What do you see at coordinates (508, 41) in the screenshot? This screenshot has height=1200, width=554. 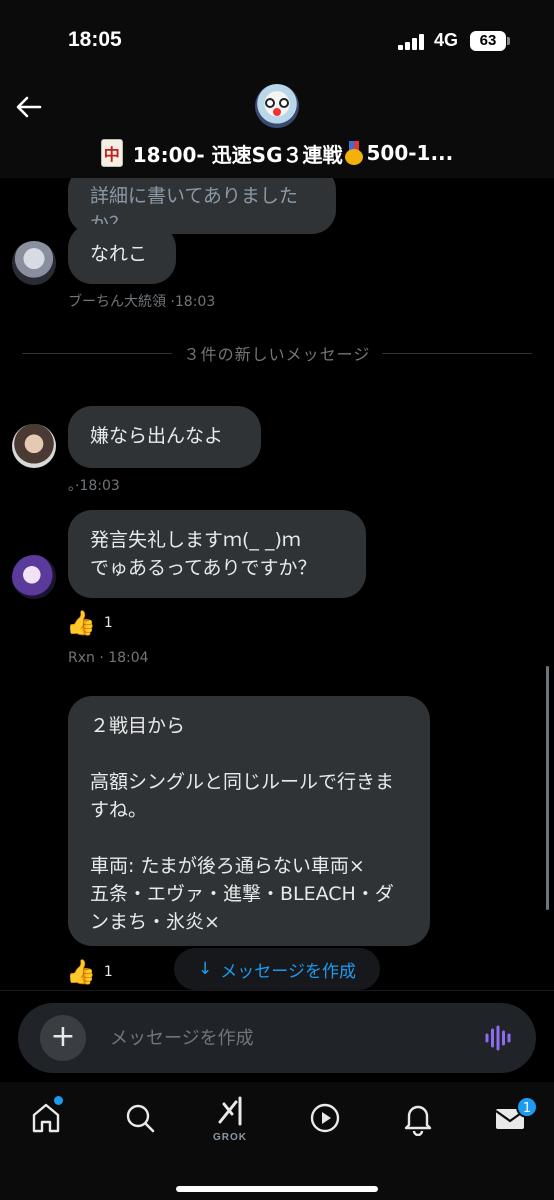 I see `battery-tip` at bounding box center [508, 41].